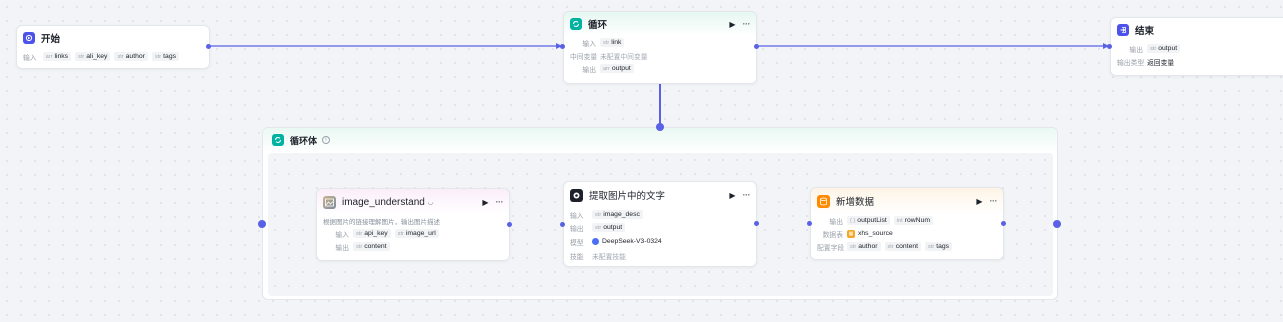 The height and width of the screenshot is (322, 1283). What do you see at coordinates (756, 46) in the screenshot?
I see `loop-output-handle` at bounding box center [756, 46].